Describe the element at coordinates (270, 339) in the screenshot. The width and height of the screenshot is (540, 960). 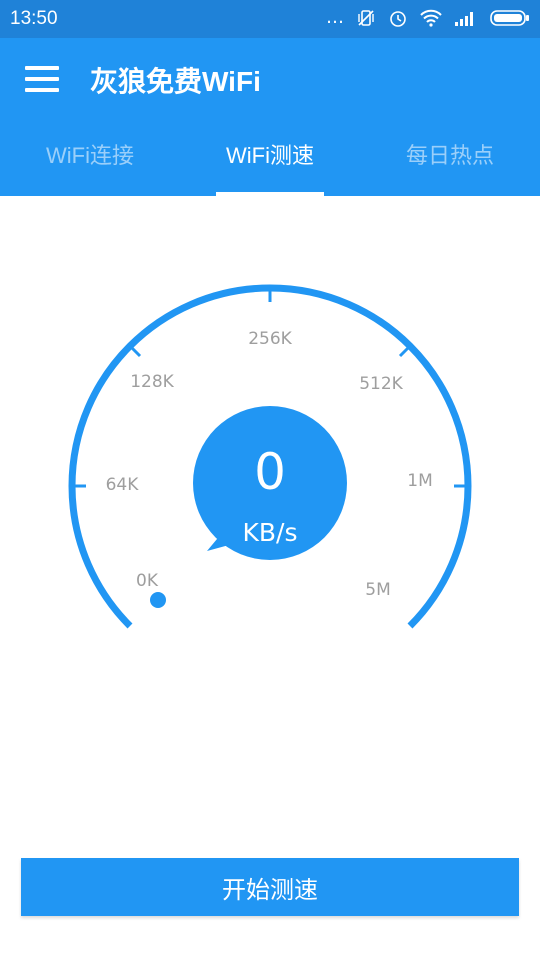
I see `gauge-label-256k: 256K` at that location.